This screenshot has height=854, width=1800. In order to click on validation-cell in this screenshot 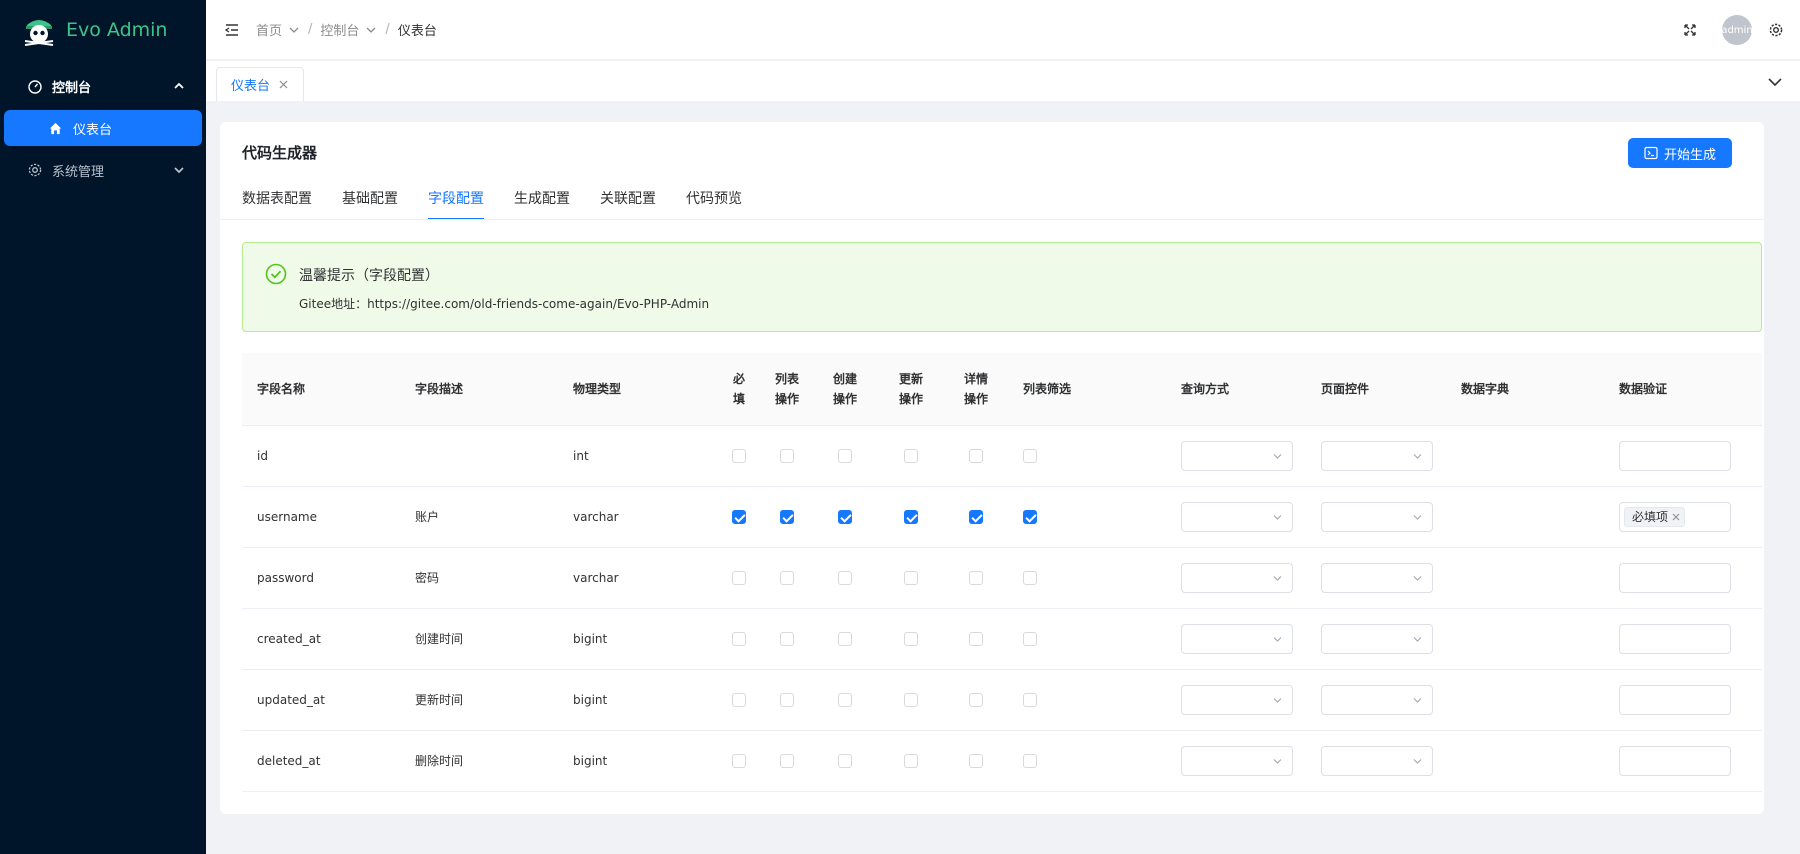, I will do `click(1683, 578)`.